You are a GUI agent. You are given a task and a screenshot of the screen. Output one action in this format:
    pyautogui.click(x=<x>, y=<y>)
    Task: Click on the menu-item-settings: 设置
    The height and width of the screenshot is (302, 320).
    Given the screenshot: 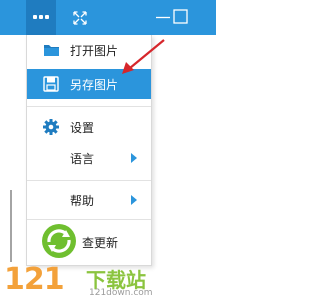 What is the action you would take?
    pyautogui.click(x=89, y=127)
    